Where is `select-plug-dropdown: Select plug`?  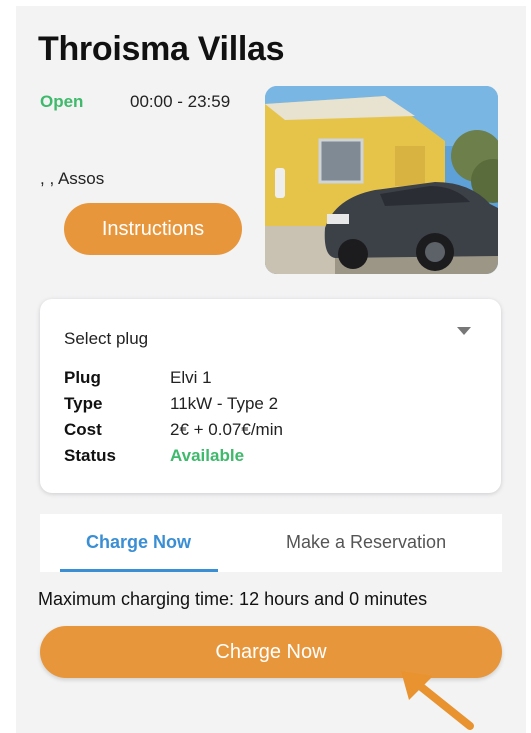
select-plug-dropdown: Select plug is located at coordinates (106, 339).